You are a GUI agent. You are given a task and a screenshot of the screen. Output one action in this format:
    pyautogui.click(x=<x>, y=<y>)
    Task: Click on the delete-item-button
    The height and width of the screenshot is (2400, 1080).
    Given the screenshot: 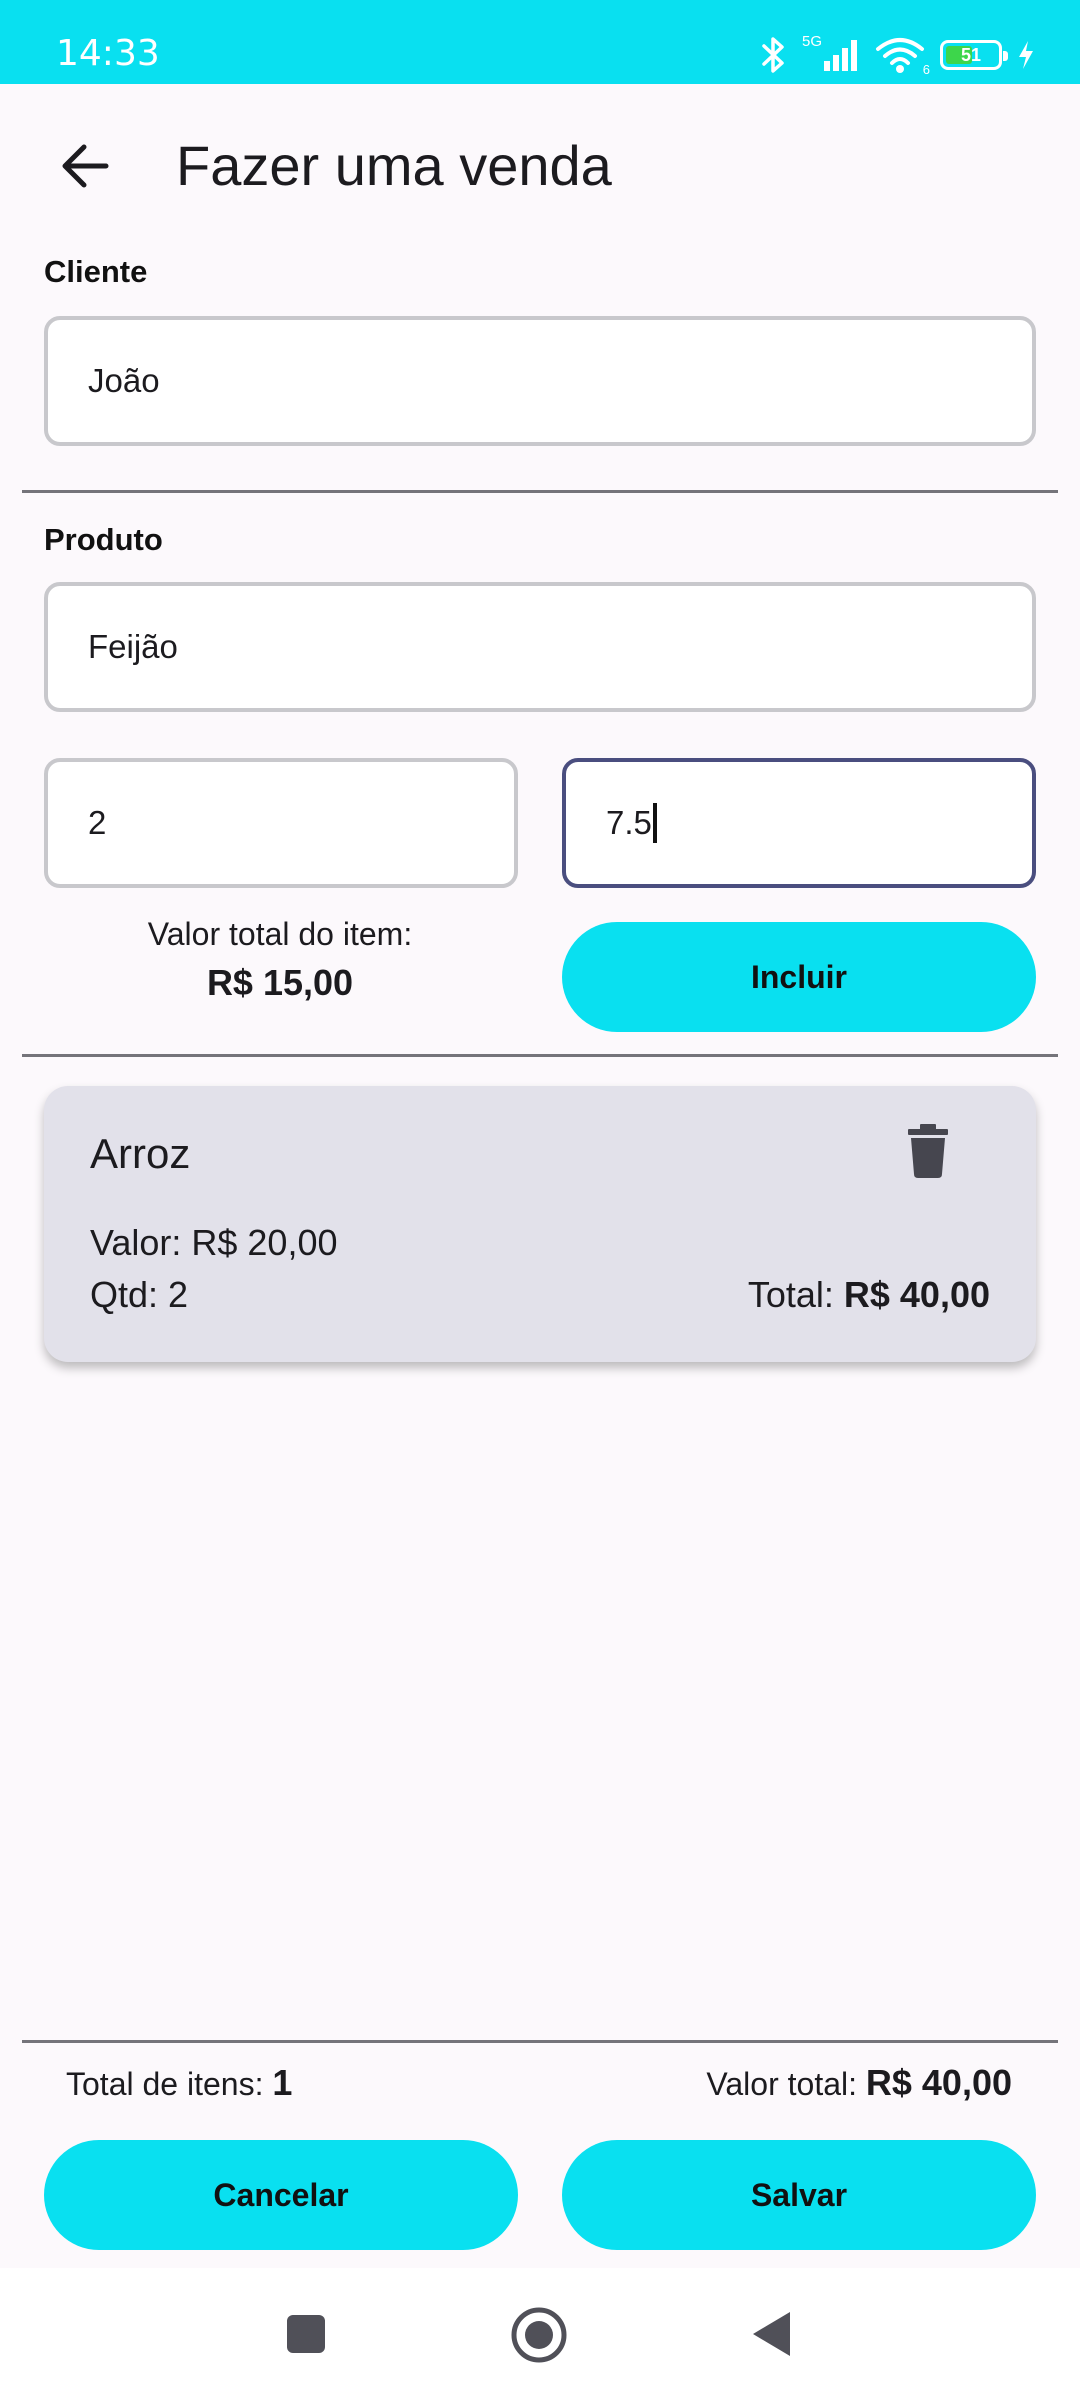 What is the action you would take?
    pyautogui.click(x=928, y=1151)
    